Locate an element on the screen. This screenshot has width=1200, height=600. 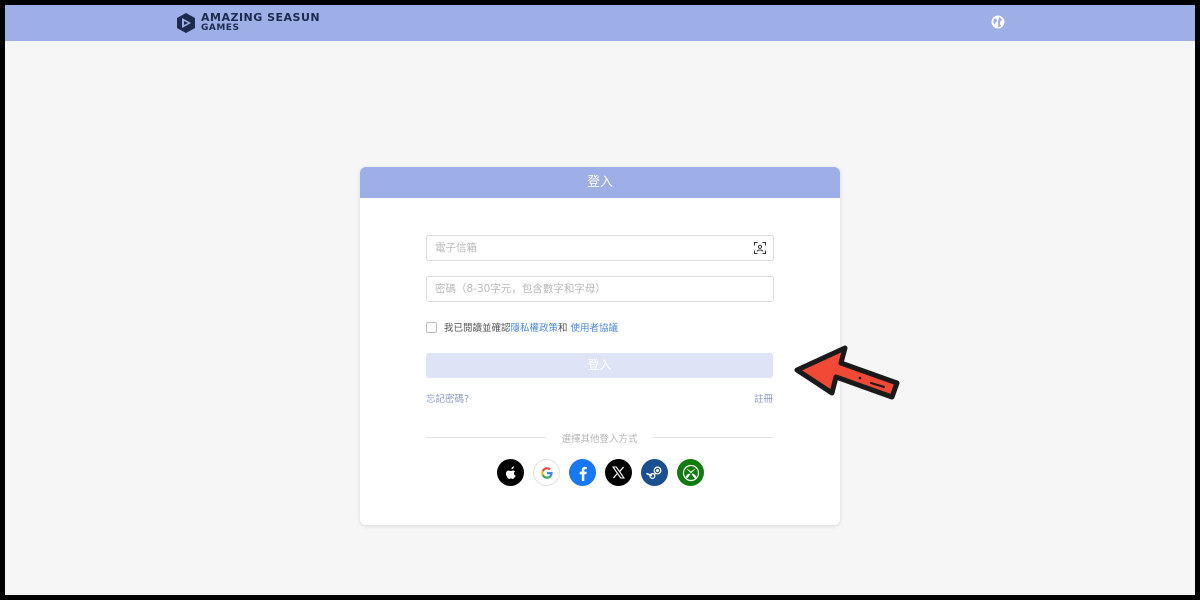
google-login-button is located at coordinates (546, 472).